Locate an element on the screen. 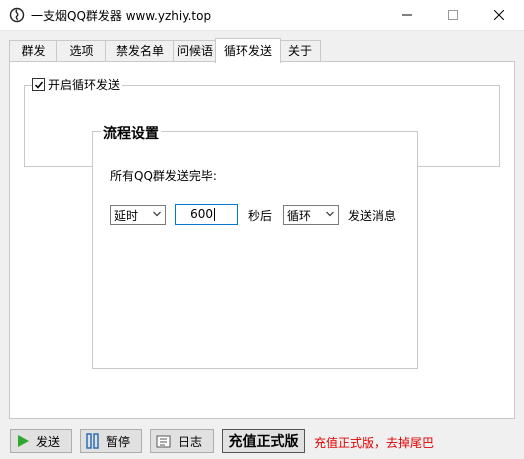 The height and width of the screenshot is (459, 524). close-icon is located at coordinates (499, 15).